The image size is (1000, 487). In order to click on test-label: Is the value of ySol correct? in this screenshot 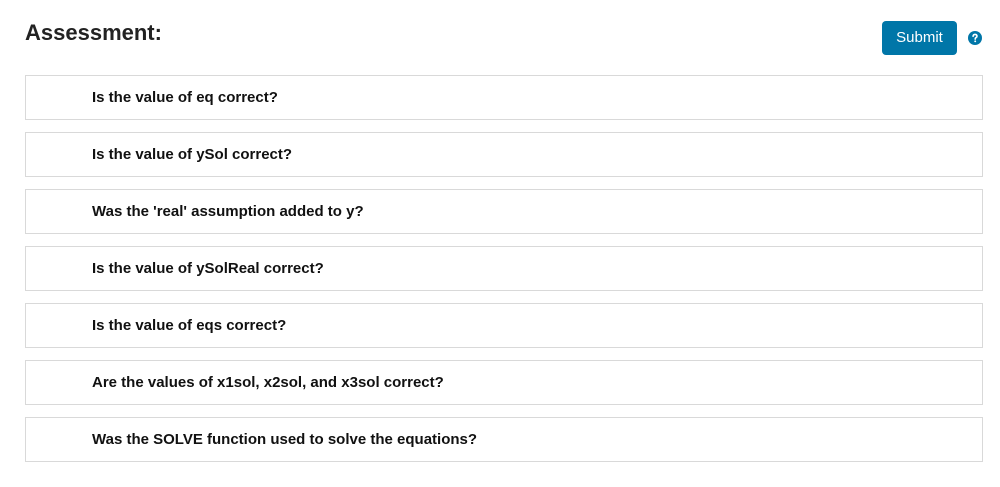, I will do `click(192, 154)`.